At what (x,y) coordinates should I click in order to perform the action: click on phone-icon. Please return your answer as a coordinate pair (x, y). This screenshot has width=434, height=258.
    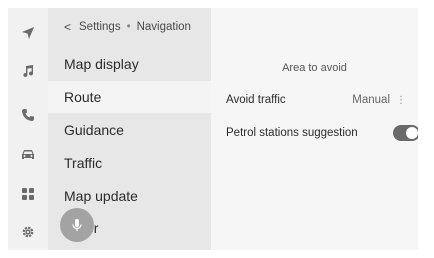
    Looking at the image, I should click on (28, 115).